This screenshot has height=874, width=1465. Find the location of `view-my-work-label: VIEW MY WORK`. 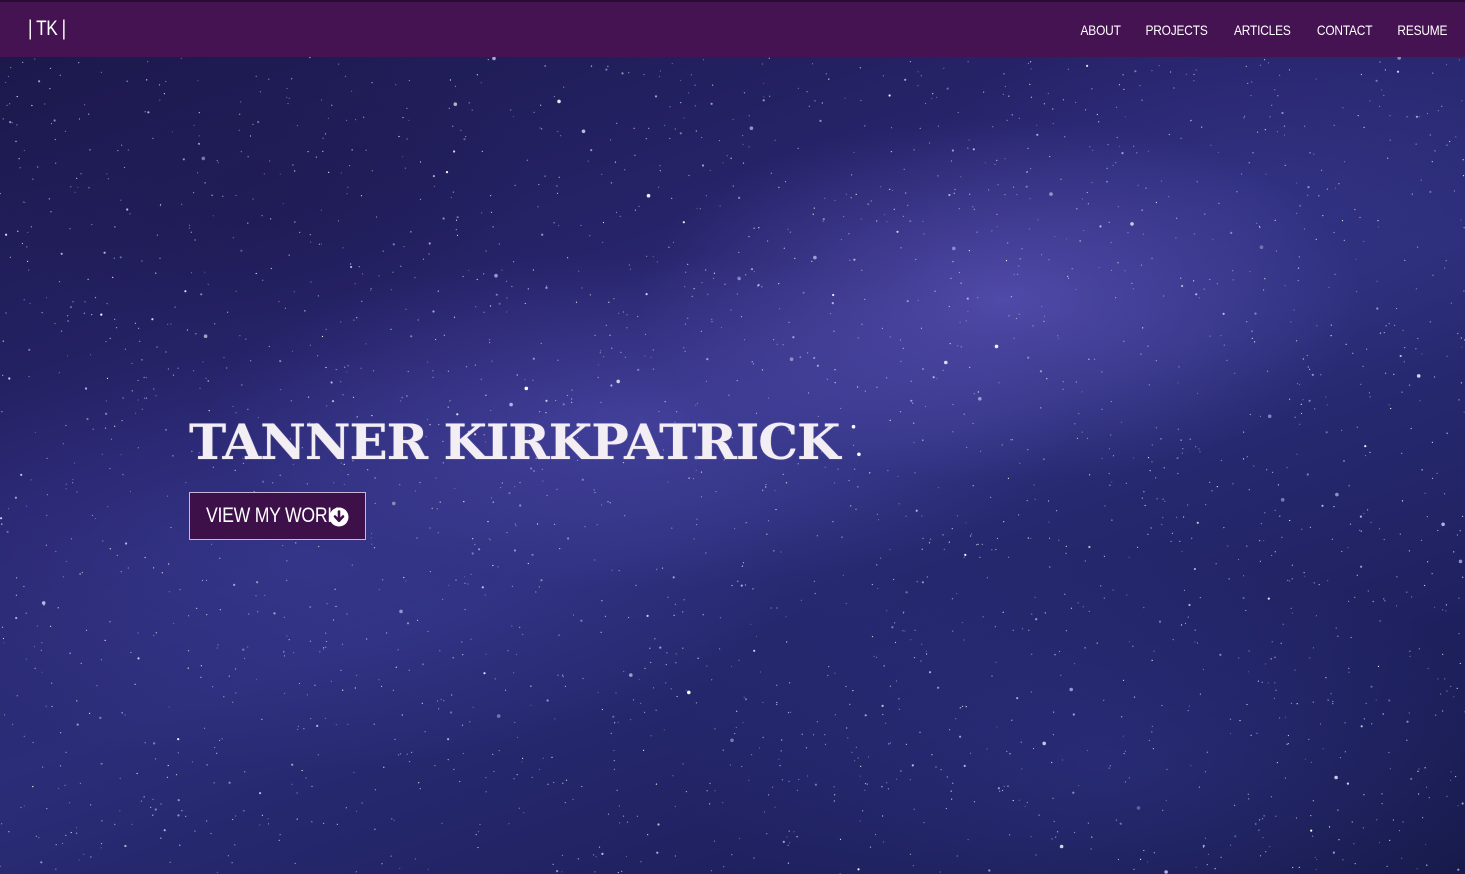

view-my-work-label: VIEW MY WORK is located at coordinates (272, 515).